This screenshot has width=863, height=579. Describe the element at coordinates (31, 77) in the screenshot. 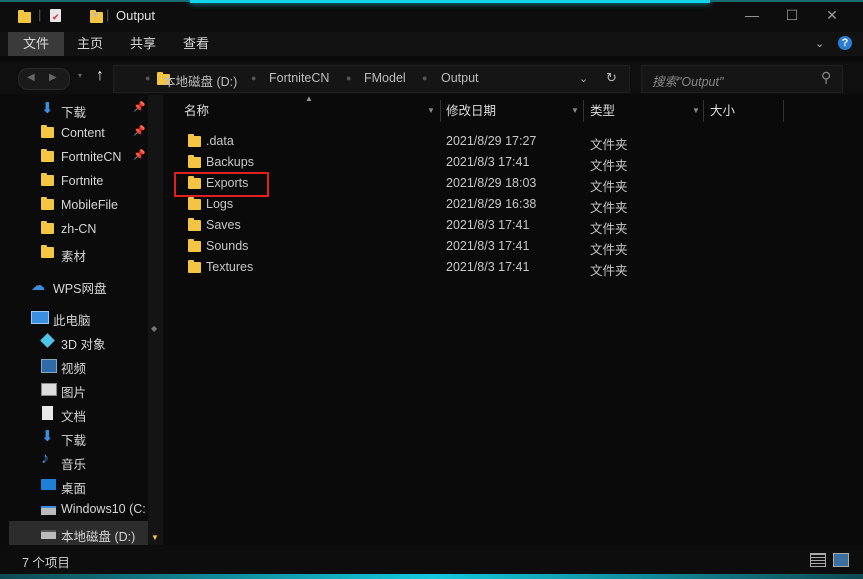

I see `back-arrow-icon: ◀` at that location.